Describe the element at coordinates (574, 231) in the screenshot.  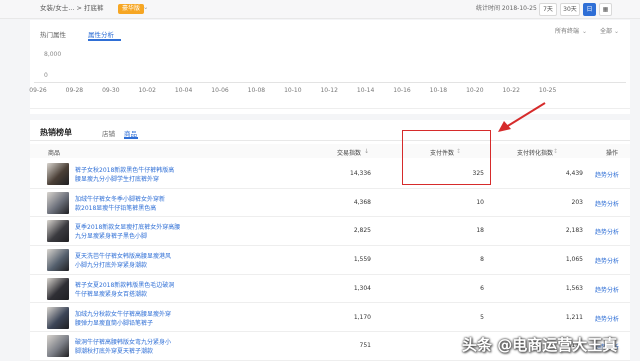
I see `conv-index-value: 2,183` at that location.